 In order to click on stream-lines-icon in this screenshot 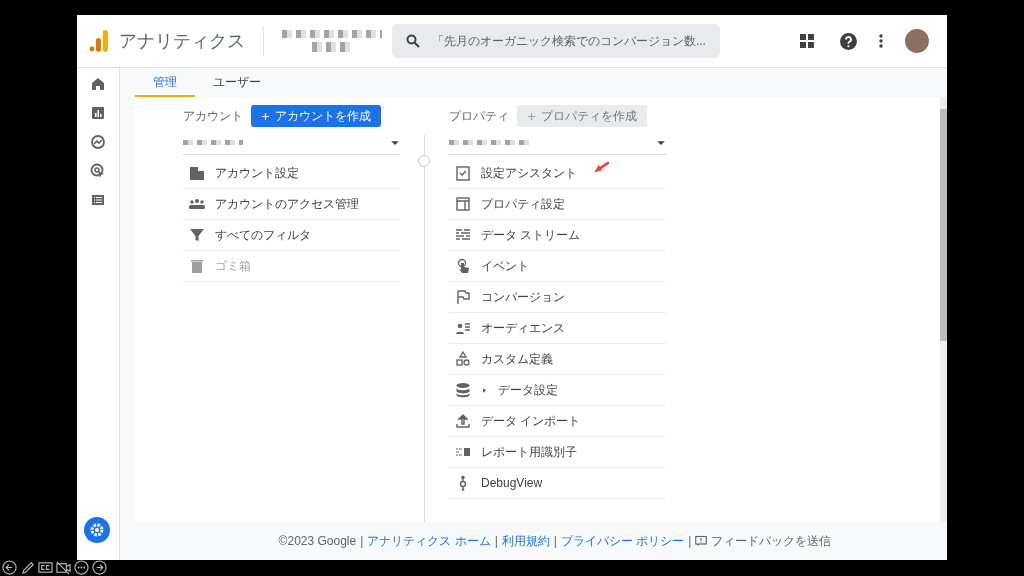, I will do `click(463, 235)`.